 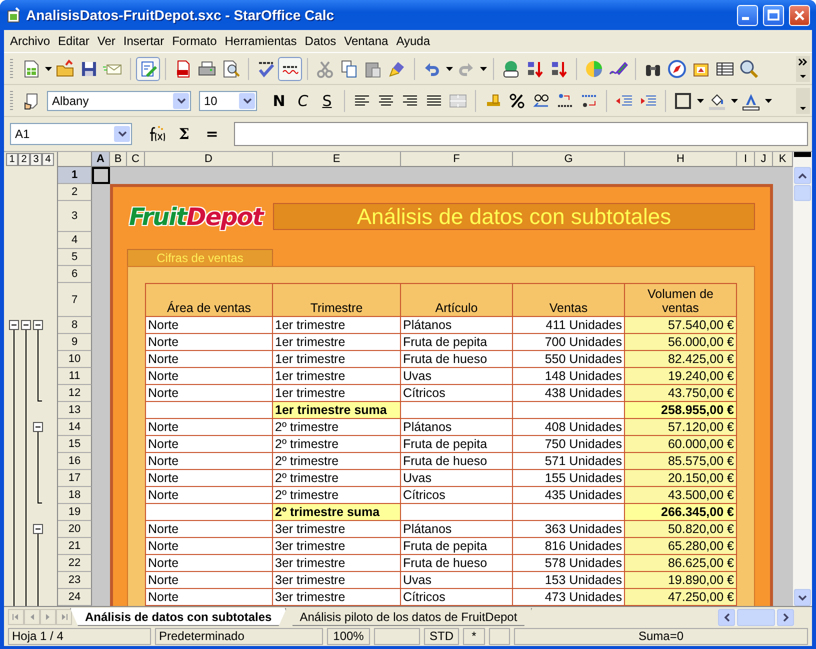 I want to click on column-heading: Volumen de ventas, so click(x=681, y=300).